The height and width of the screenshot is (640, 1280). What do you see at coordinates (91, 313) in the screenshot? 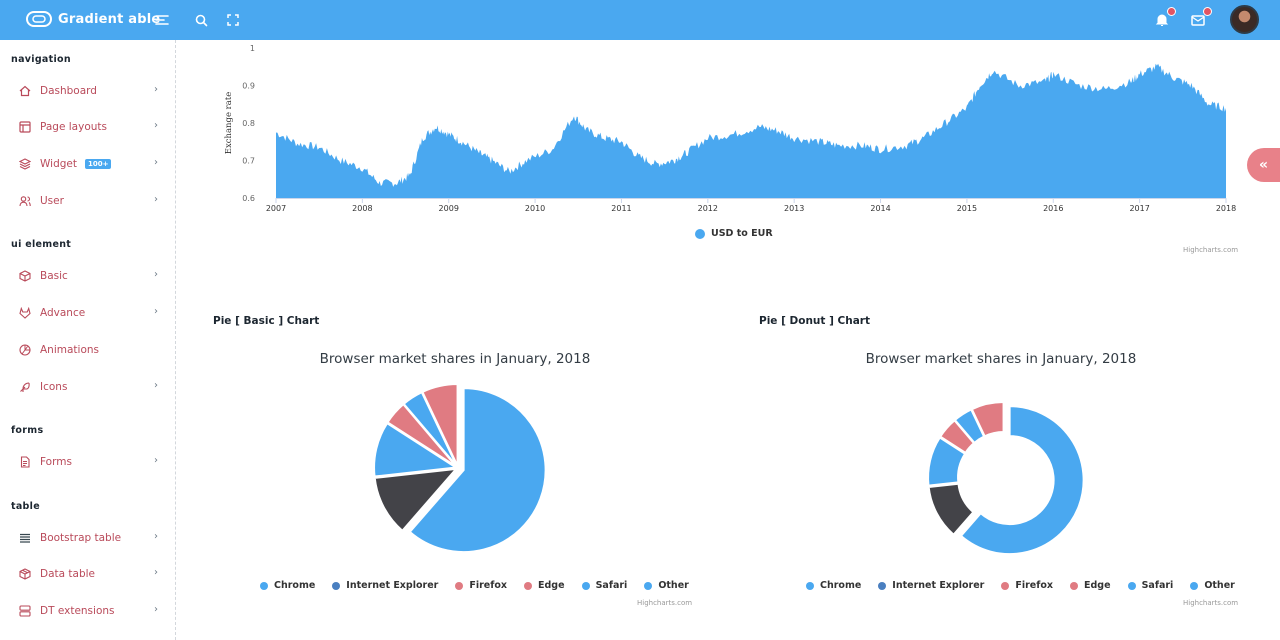
I see `sidebar-item-advance: Advance ›` at bounding box center [91, 313].